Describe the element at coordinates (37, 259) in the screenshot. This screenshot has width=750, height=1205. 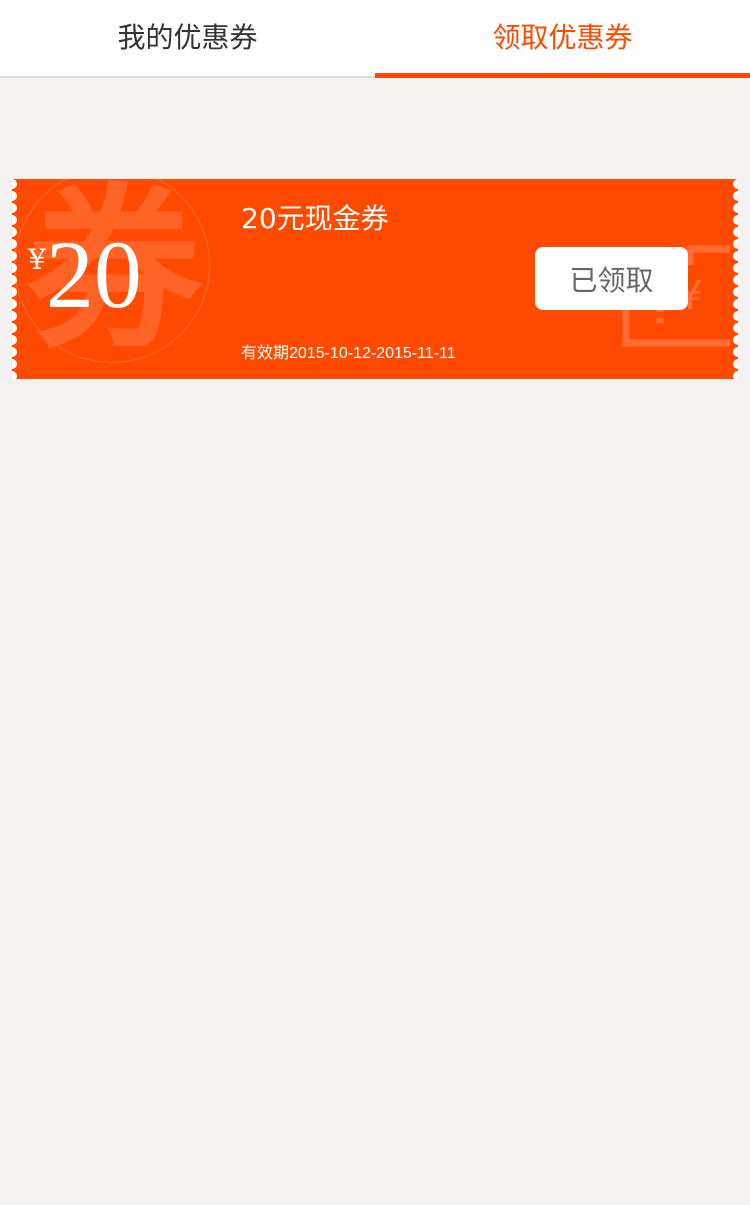
I see `currency-symbol: ¥` at that location.